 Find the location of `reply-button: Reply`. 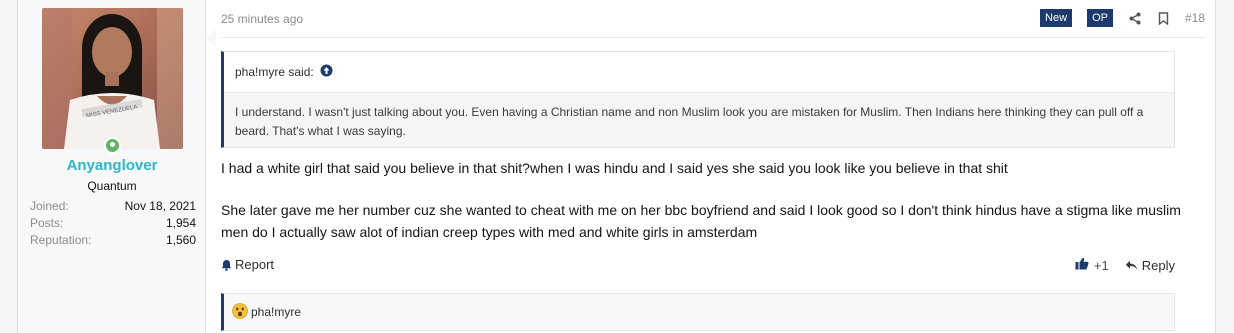

reply-button: Reply is located at coordinates (1150, 265).